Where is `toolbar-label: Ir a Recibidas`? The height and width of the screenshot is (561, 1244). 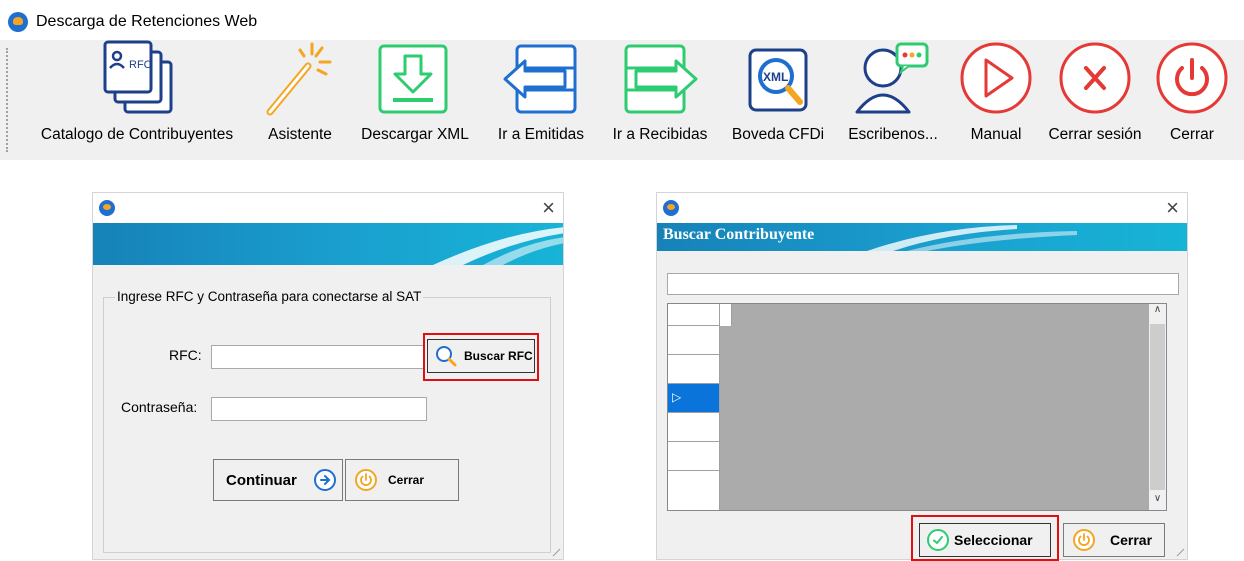 toolbar-label: Ir a Recibidas is located at coordinates (660, 134).